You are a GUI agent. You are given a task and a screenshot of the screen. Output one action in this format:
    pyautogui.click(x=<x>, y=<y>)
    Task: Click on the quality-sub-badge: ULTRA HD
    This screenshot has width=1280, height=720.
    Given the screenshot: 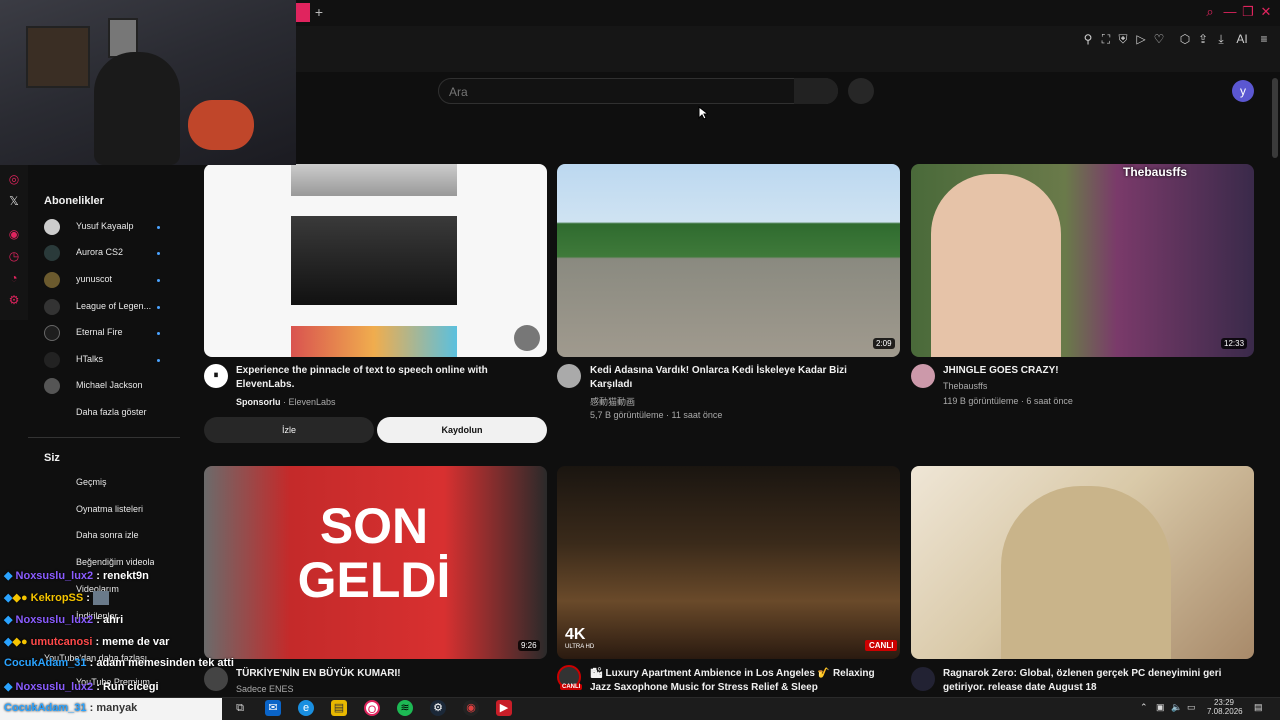 What is the action you would take?
    pyautogui.click(x=580, y=647)
    